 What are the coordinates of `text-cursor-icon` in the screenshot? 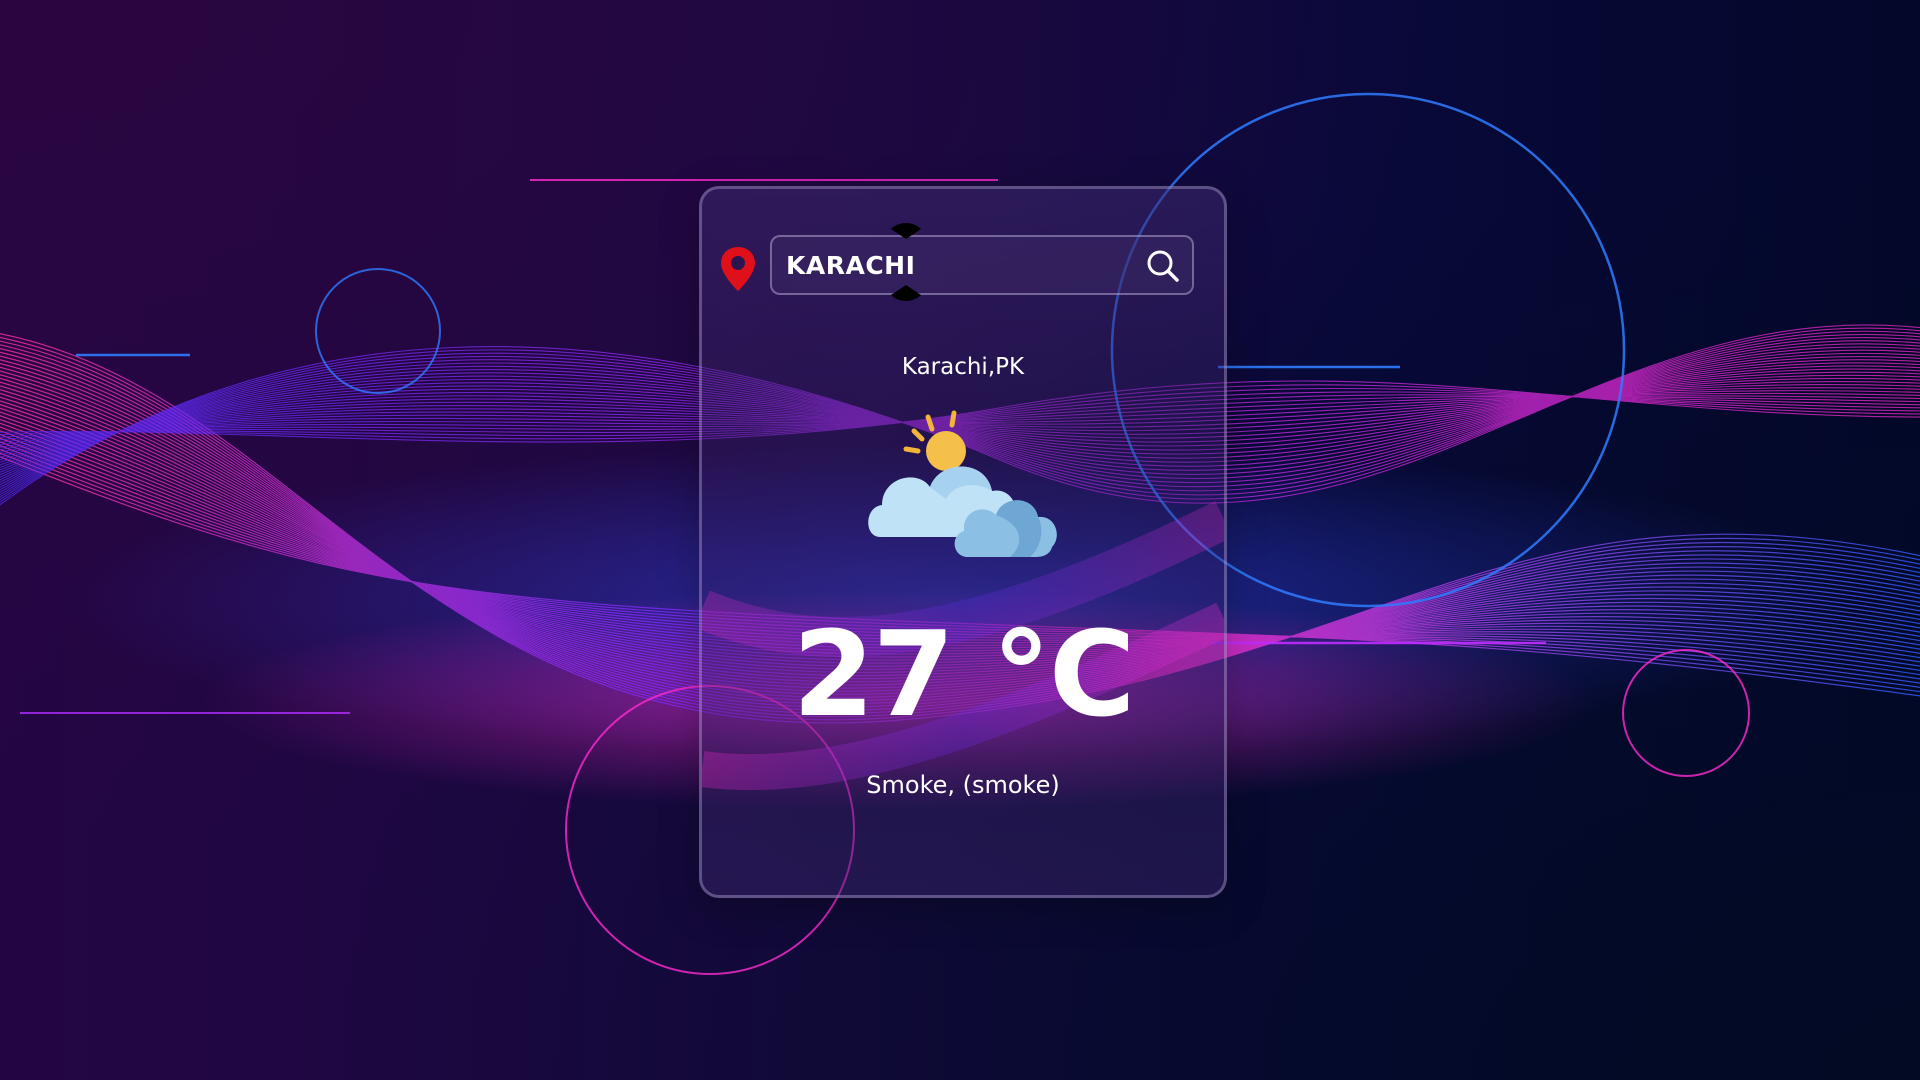 It's located at (906, 262).